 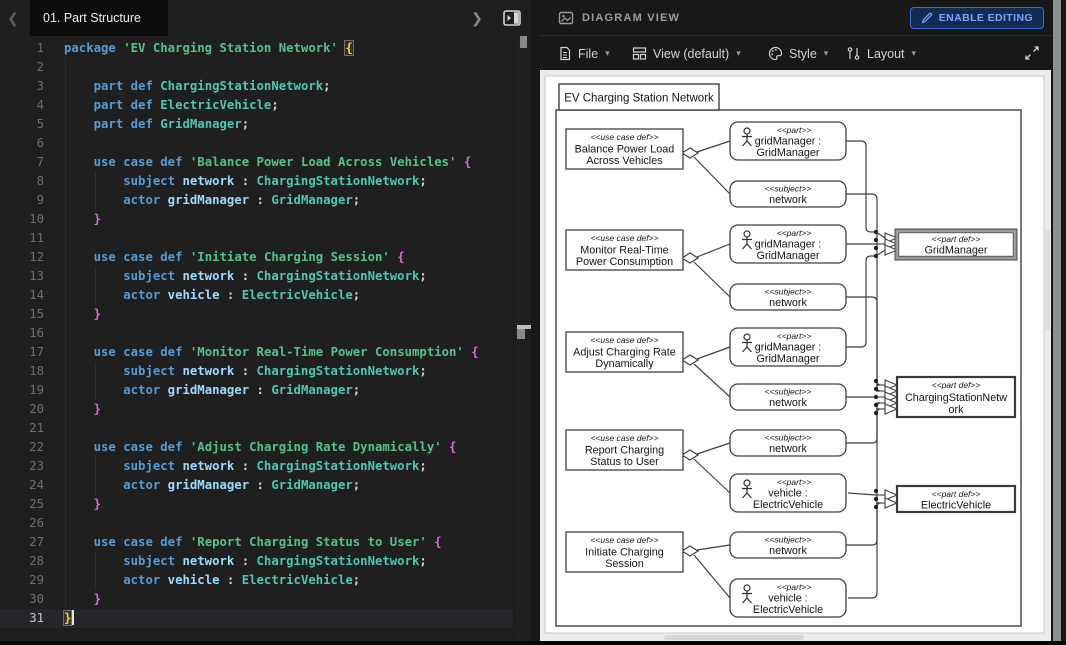 I want to click on line-number: 5, so click(x=40, y=124).